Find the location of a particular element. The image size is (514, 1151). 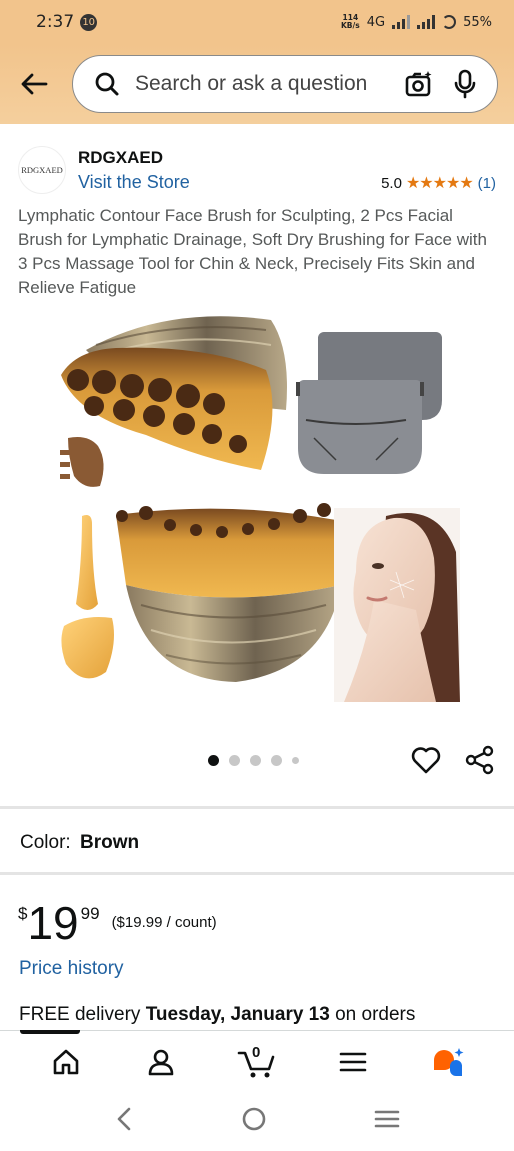

price-fraction: 99 is located at coordinates (90, 913).